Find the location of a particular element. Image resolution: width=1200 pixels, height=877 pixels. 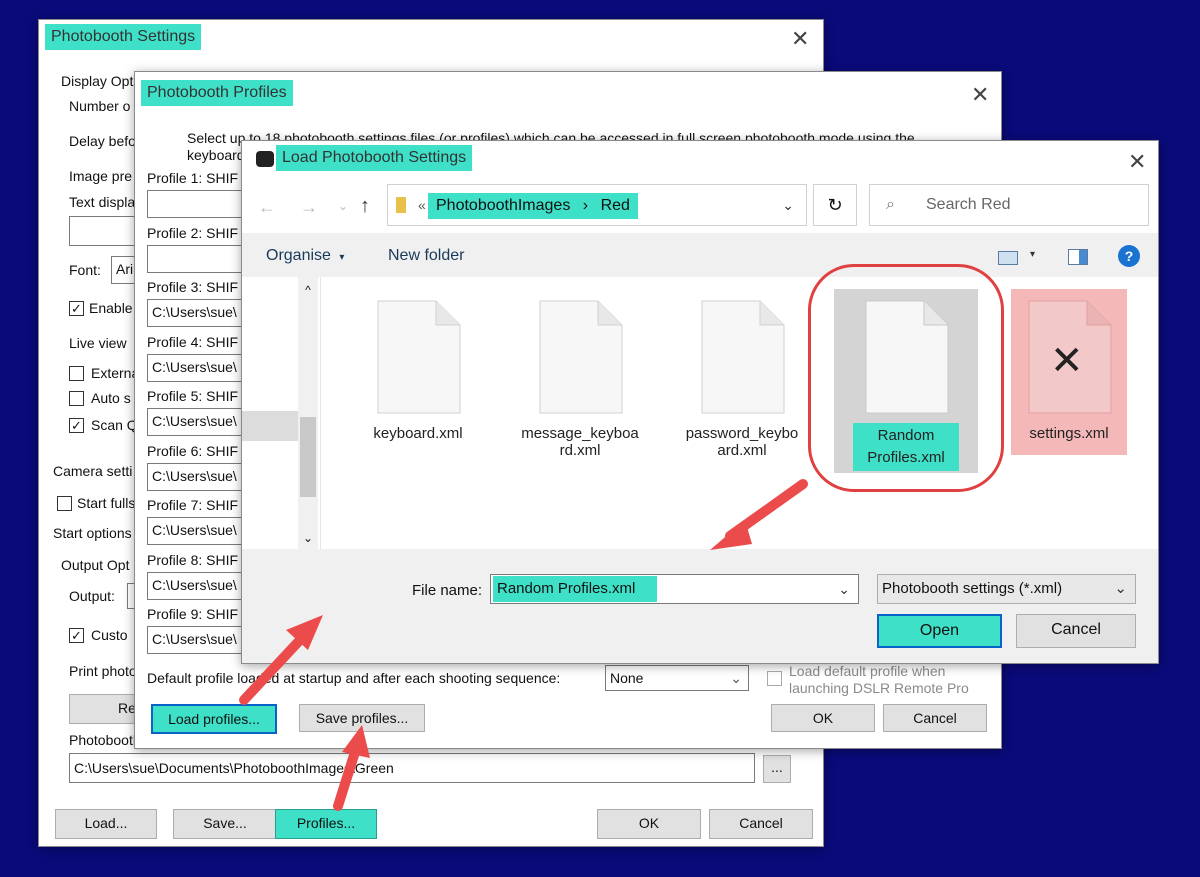

camera-settings-label: Camera setti is located at coordinates (93, 471).